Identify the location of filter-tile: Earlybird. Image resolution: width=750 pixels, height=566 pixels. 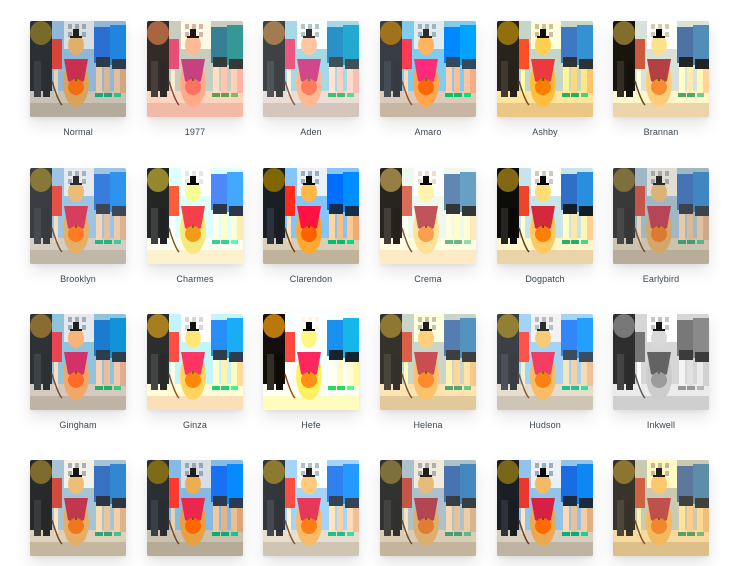
(661, 226).